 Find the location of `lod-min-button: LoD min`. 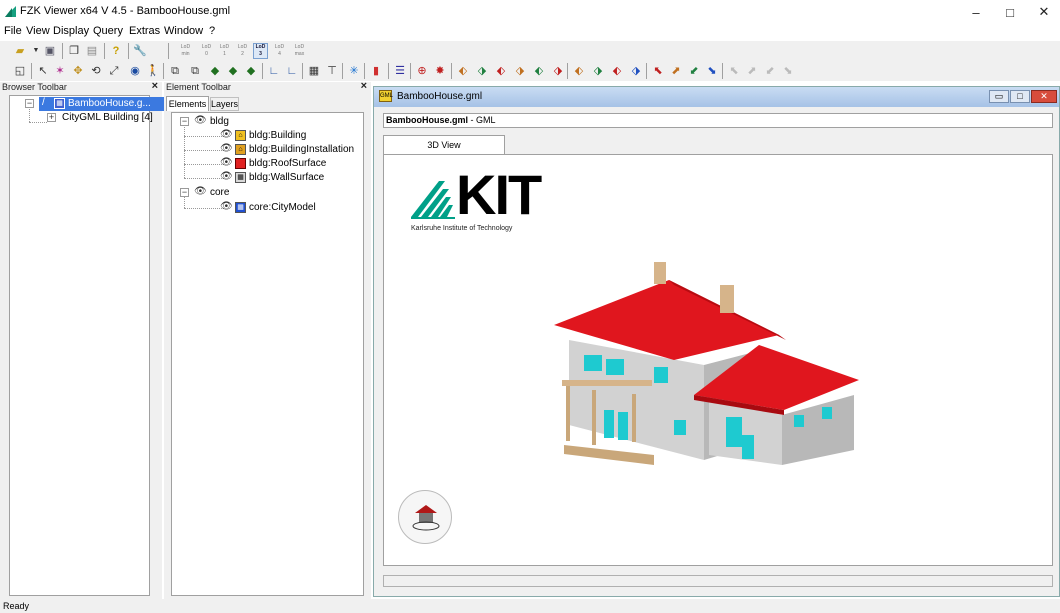

lod-min-button: LoD min is located at coordinates (185, 51).